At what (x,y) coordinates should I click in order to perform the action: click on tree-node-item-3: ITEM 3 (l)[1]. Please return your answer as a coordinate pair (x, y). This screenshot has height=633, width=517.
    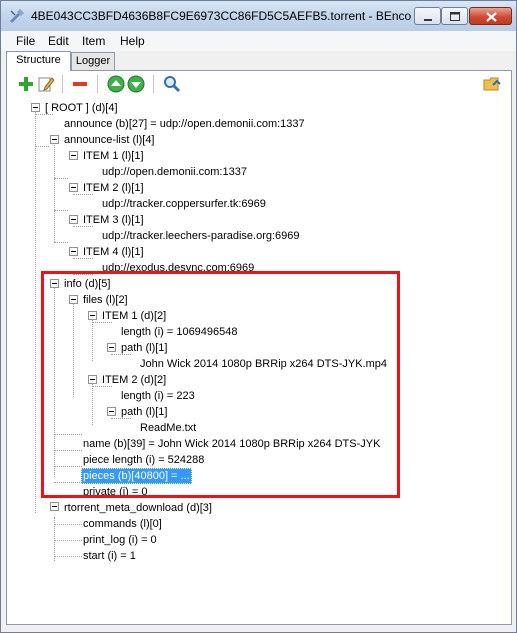
    Looking at the image, I should click on (113, 220).